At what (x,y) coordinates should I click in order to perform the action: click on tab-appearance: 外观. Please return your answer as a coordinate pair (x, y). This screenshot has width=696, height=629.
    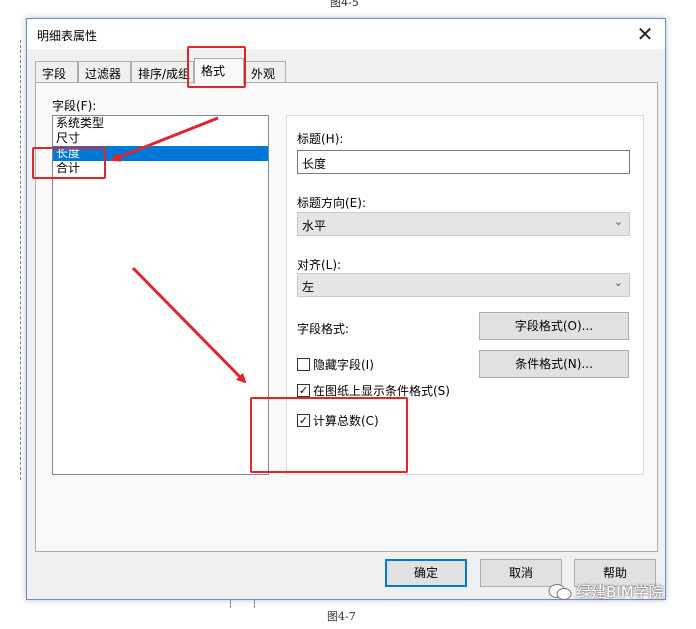
    Looking at the image, I should click on (265, 72).